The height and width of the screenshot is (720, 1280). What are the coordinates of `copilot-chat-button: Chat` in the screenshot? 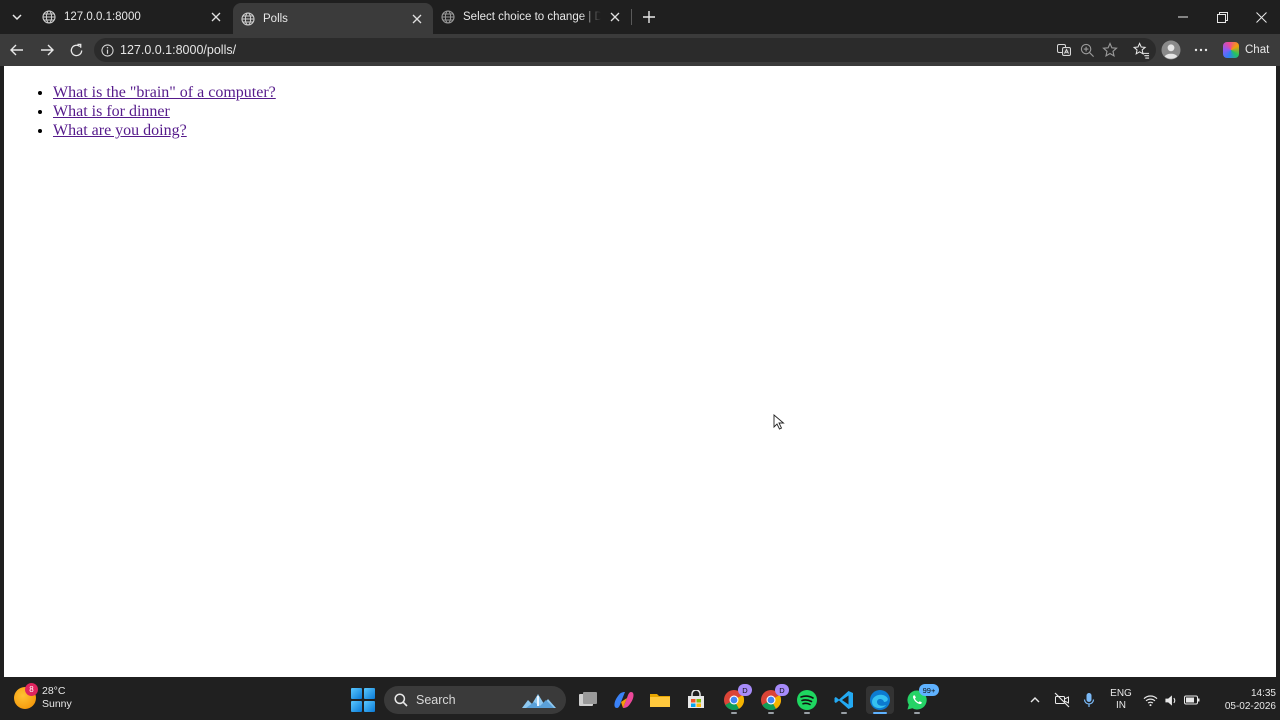 It's located at (1247, 50).